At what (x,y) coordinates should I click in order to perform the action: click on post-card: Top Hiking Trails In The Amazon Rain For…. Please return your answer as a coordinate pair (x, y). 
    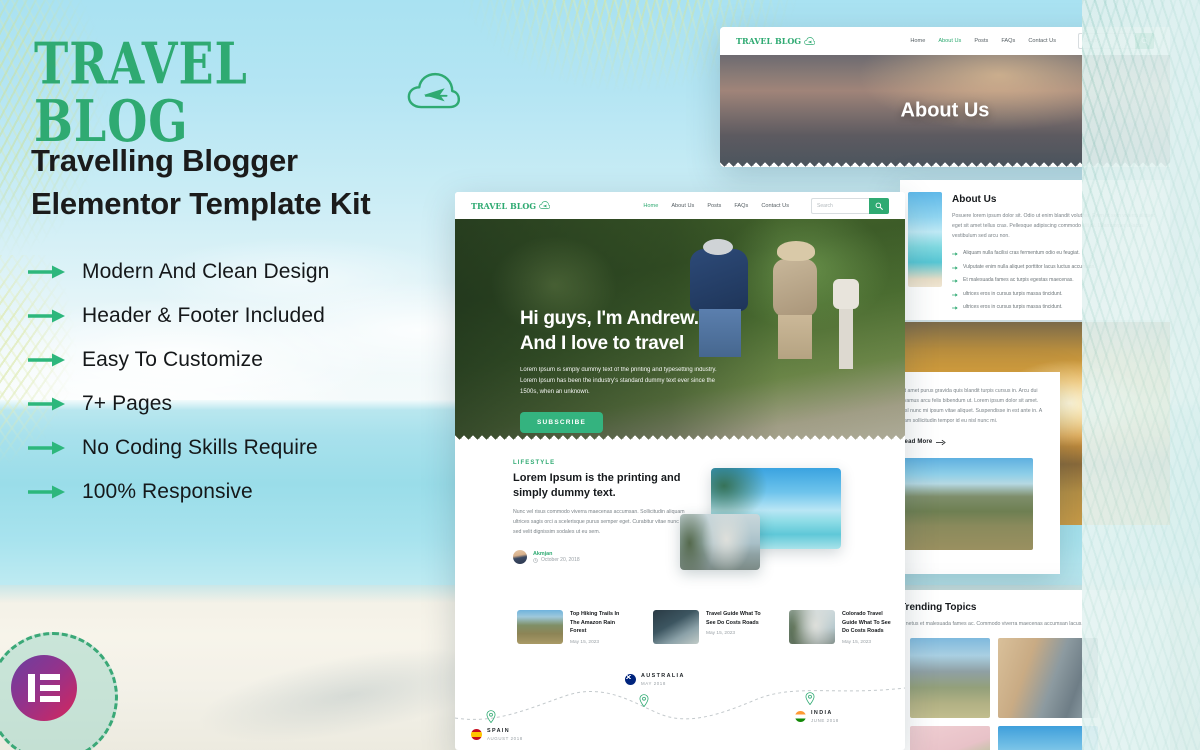
    Looking at the image, I should click on (572, 627).